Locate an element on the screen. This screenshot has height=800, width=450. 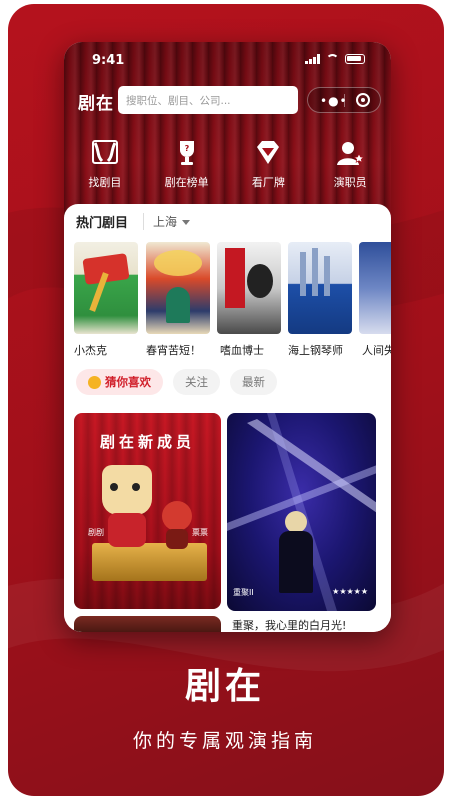
status-time: 9:41 is located at coordinates (108, 60).